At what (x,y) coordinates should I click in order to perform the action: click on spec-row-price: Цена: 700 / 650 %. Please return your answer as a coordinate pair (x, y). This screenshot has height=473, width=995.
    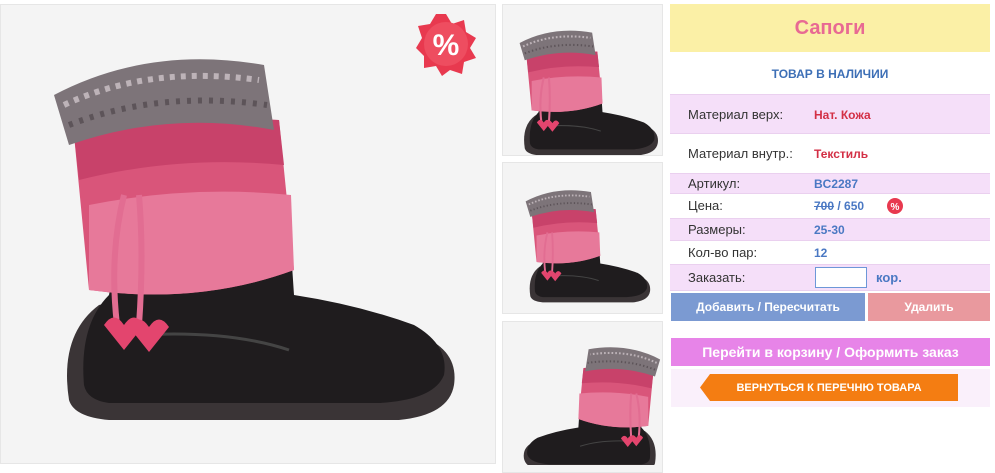
    Looking at the image, I should click on (830, 206).